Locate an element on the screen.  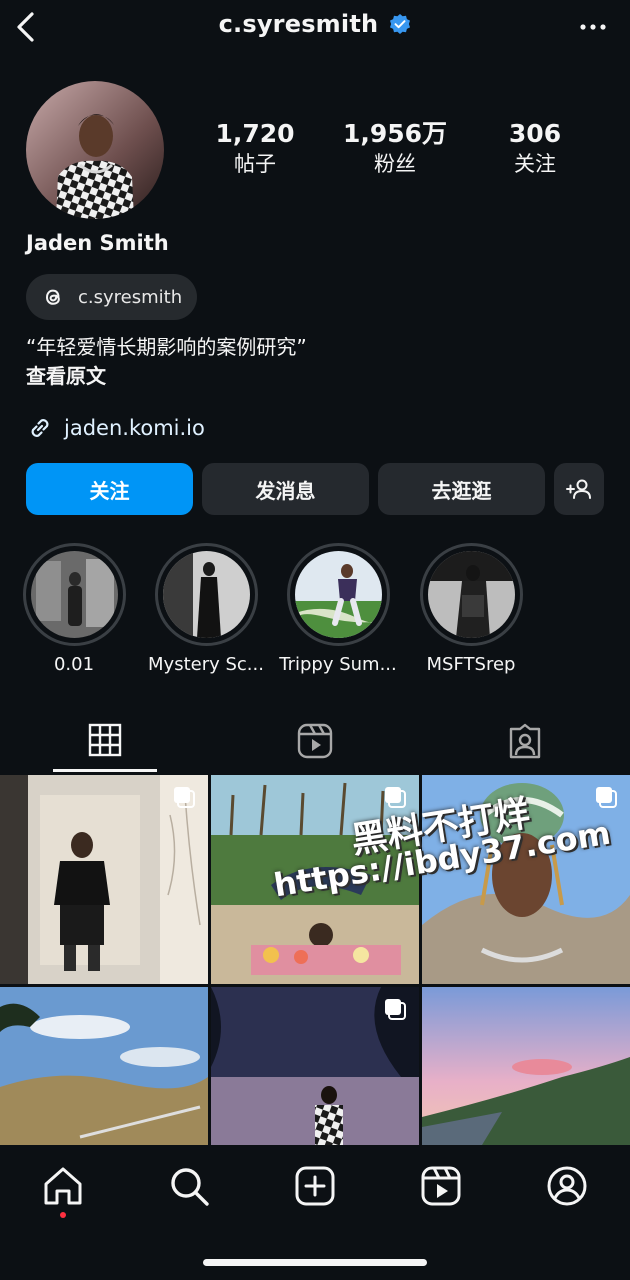
tab-posts-grid is located at coordinates (105, 741).